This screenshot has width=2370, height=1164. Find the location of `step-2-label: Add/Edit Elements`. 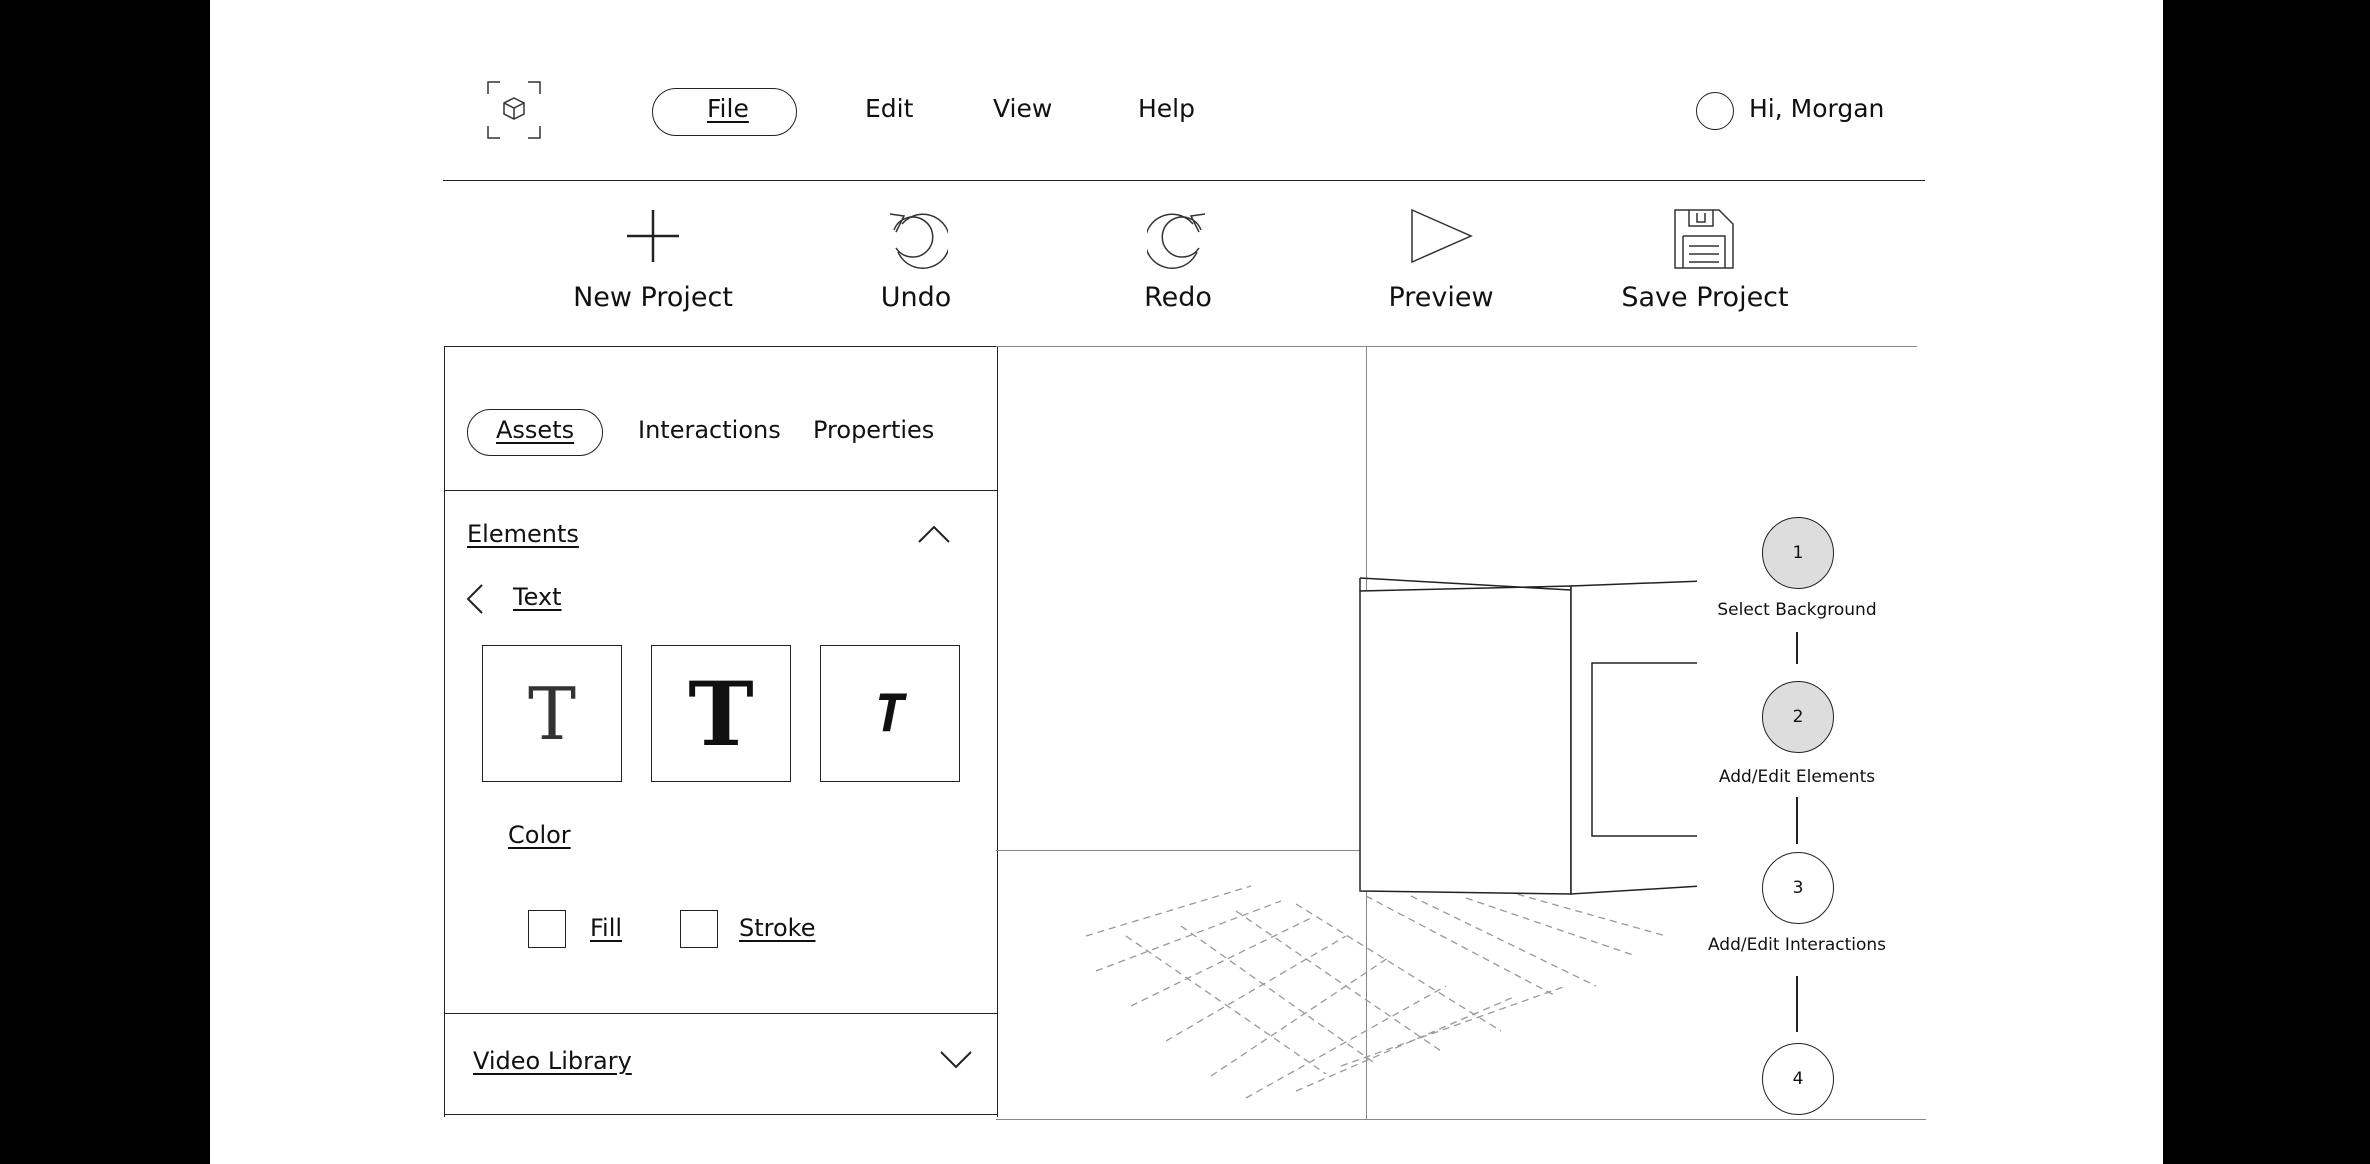

step-2-label: Add/Edit Elements is located at coordinates (1797, 777).